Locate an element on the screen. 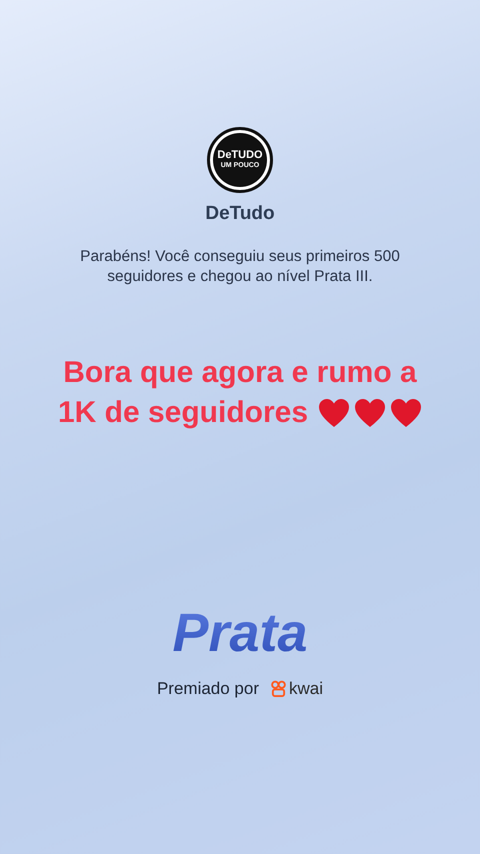  brand-name: kwai is located at coordinates (306, 689).